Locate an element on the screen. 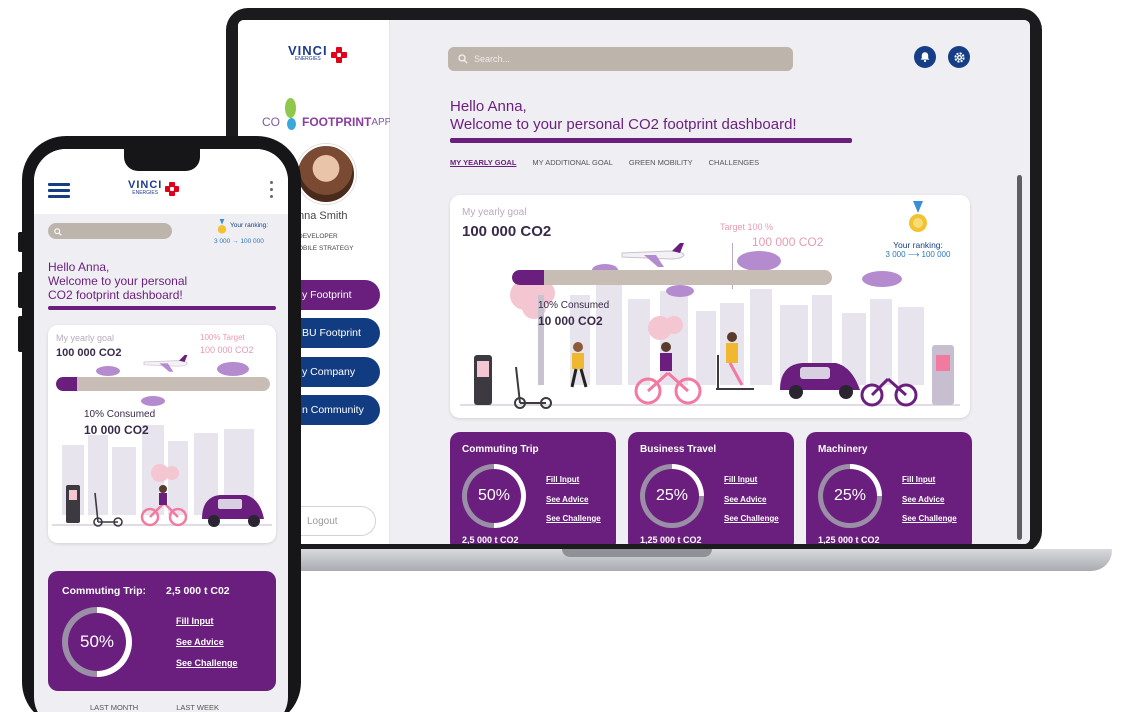 The height and width of the screenshot is (712, 1122). bell-icon is located at coordinates (925, 57).